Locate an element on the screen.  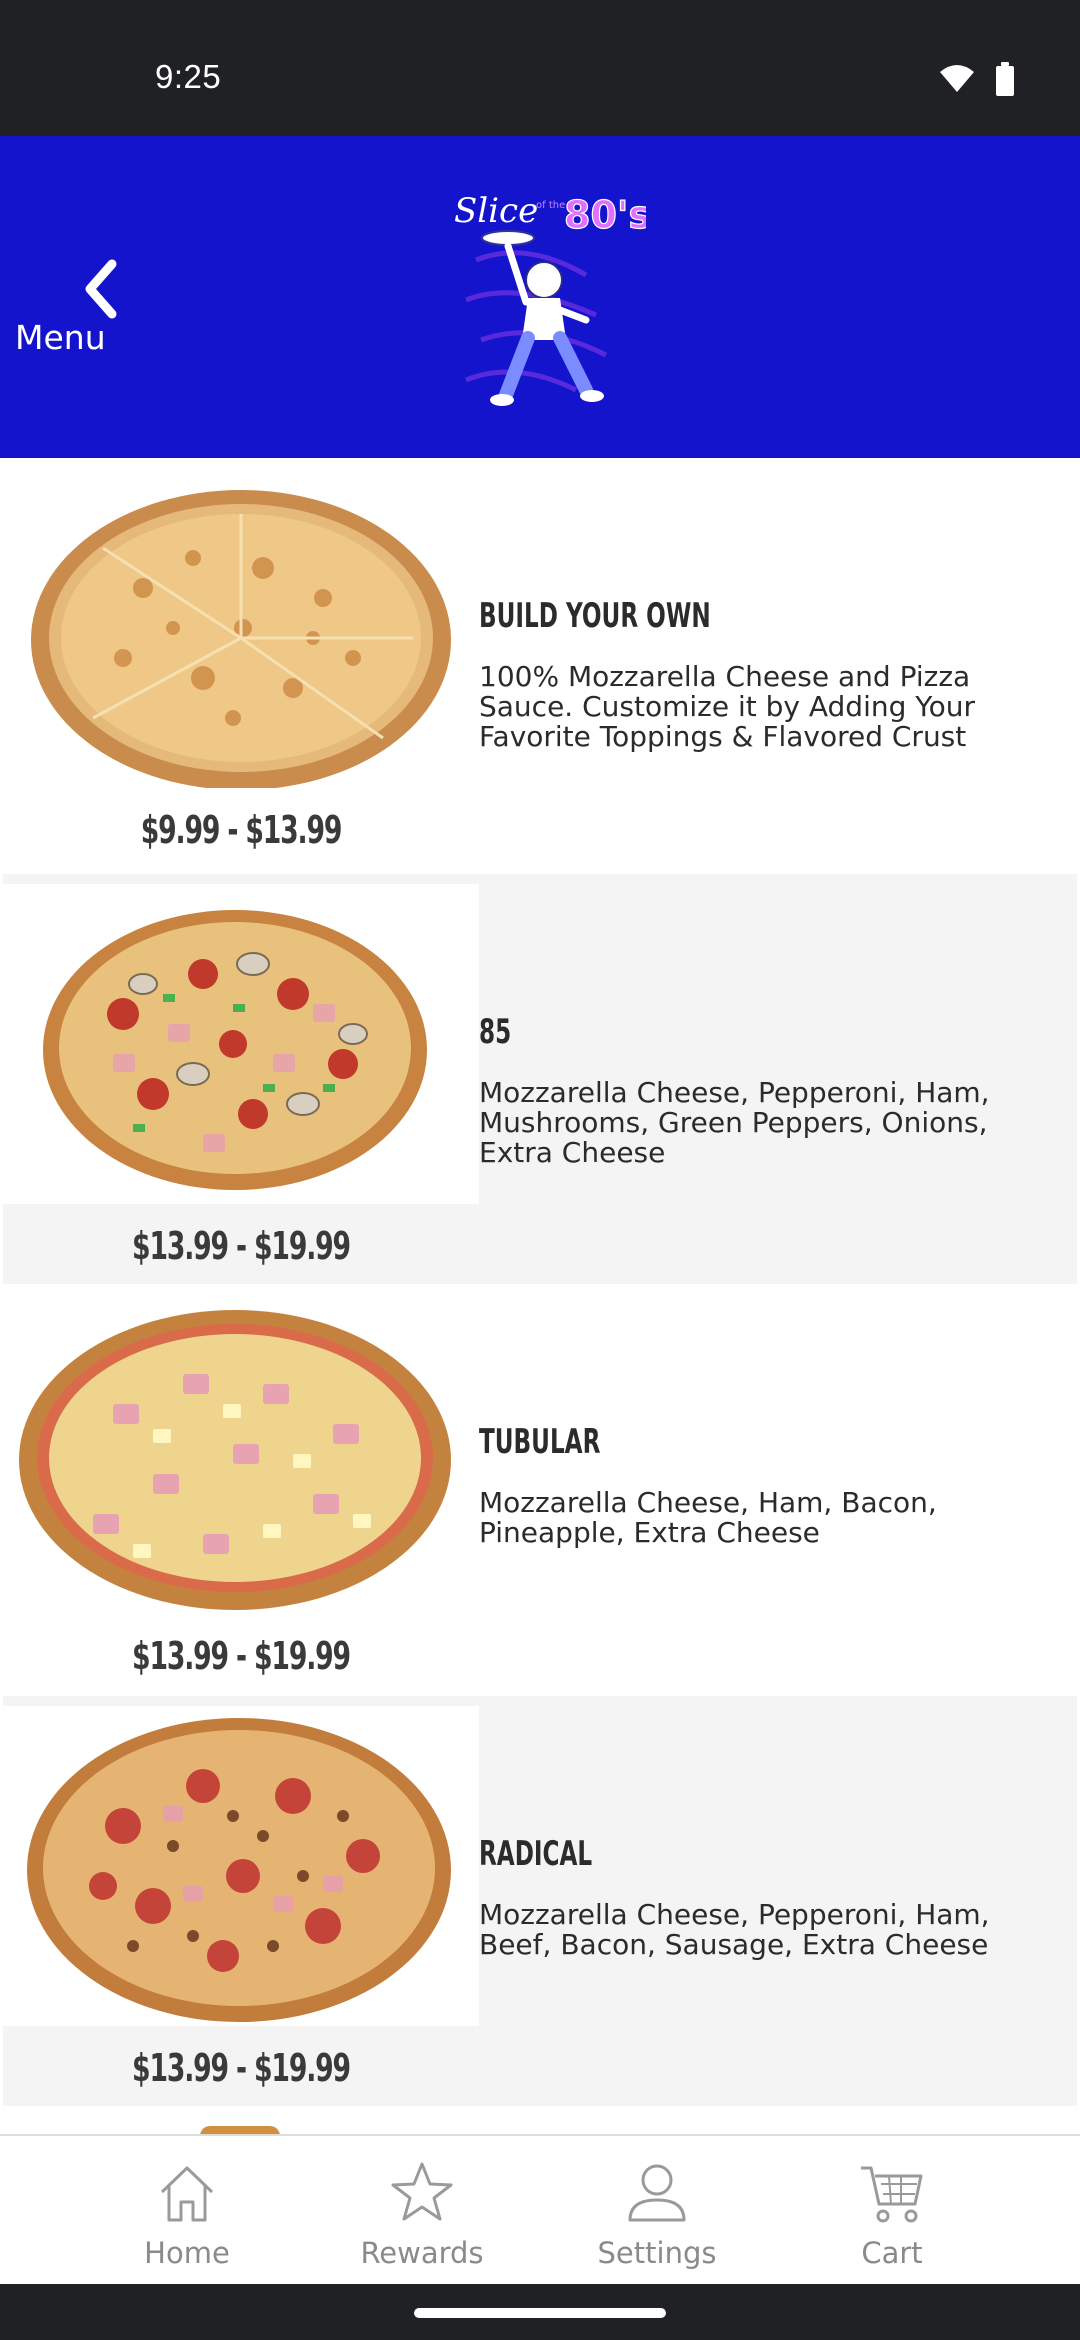
back-label: Menu is located at coordinates (60, 337).